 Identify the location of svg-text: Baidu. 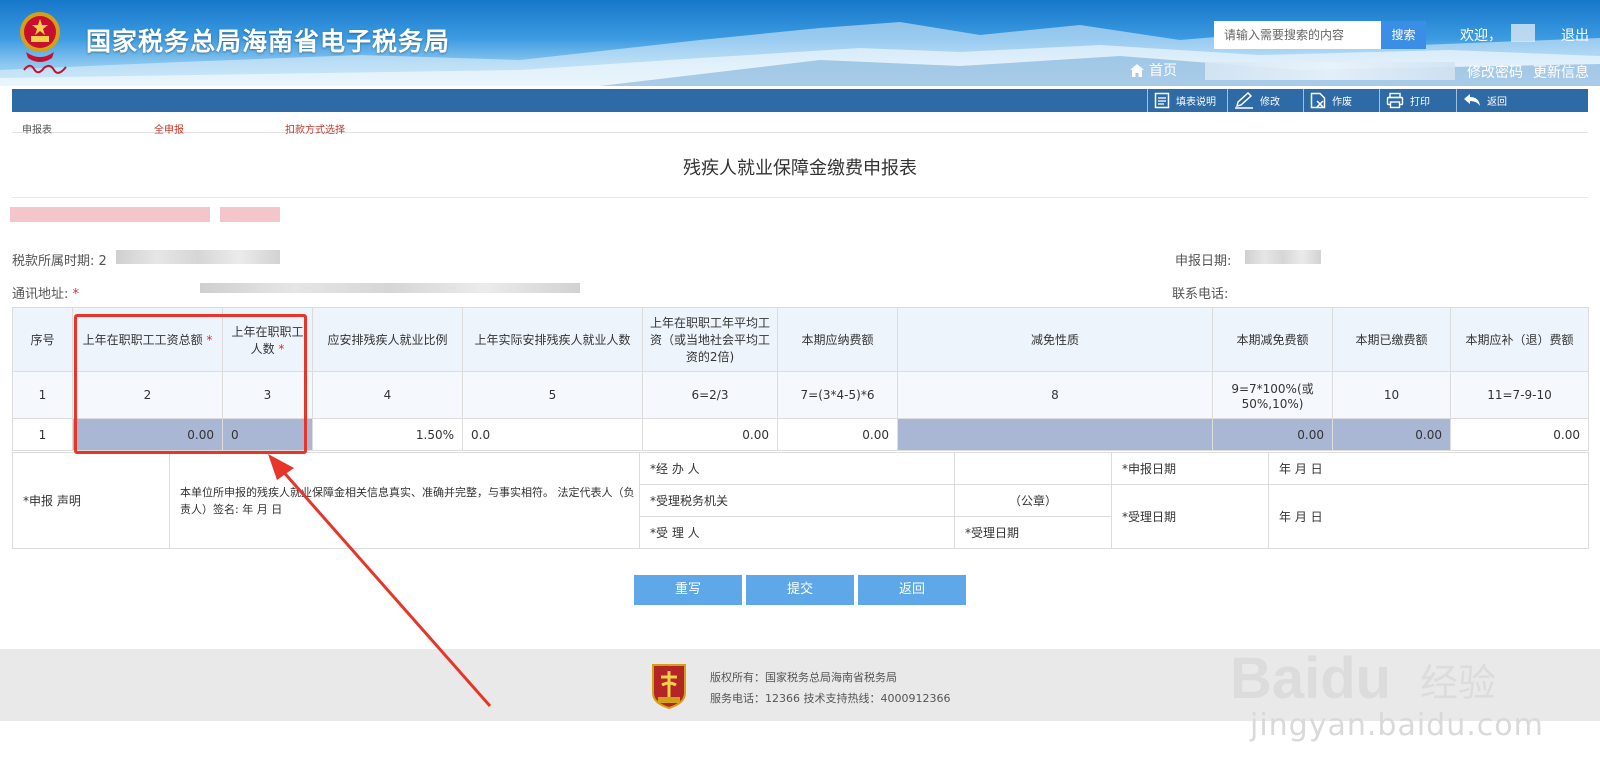
(1310, 678).